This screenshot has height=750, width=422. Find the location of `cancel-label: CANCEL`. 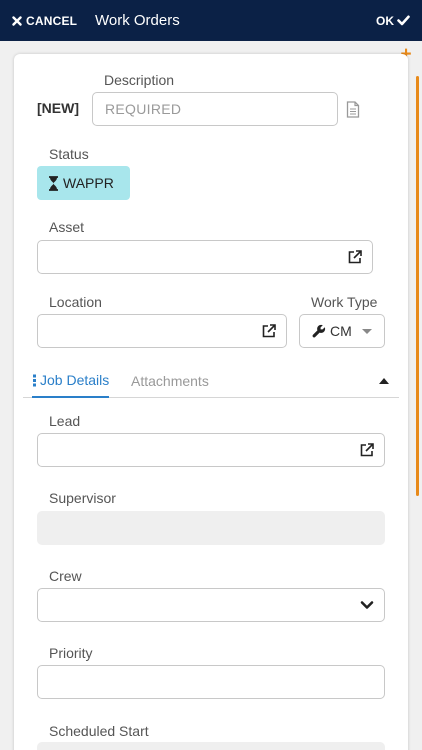

cancel-label: CANCEL is located at coordinates (52, 20).